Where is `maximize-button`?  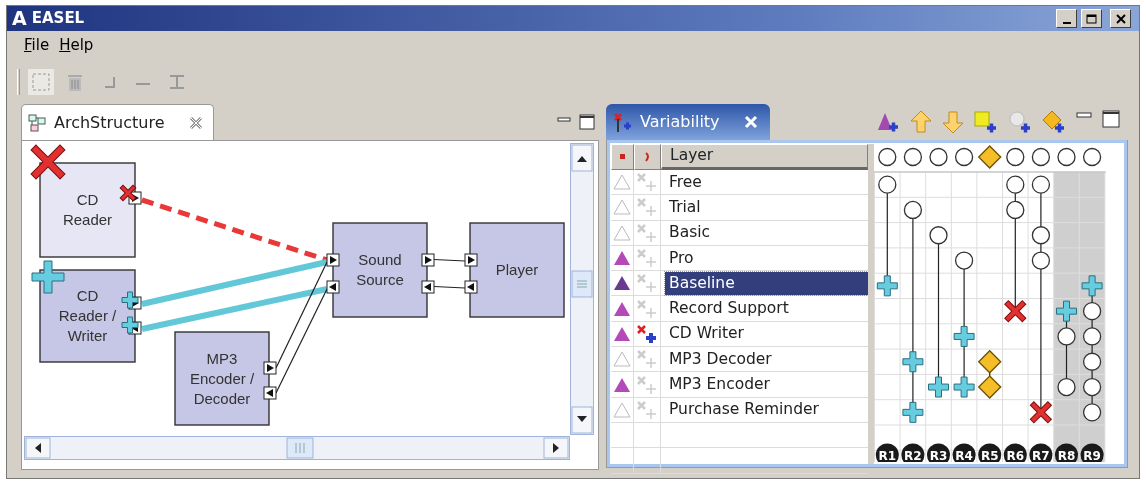 maximize-button is located at coordinates (1091, 18).